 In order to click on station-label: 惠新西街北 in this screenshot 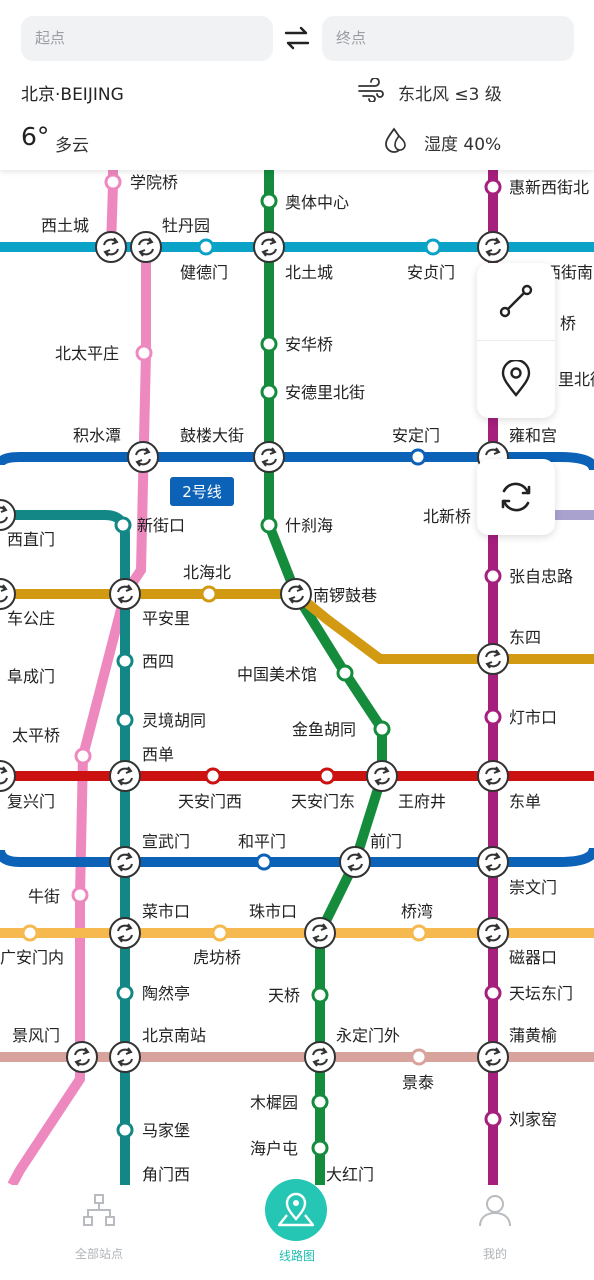, I will do `click(549, 187)`.